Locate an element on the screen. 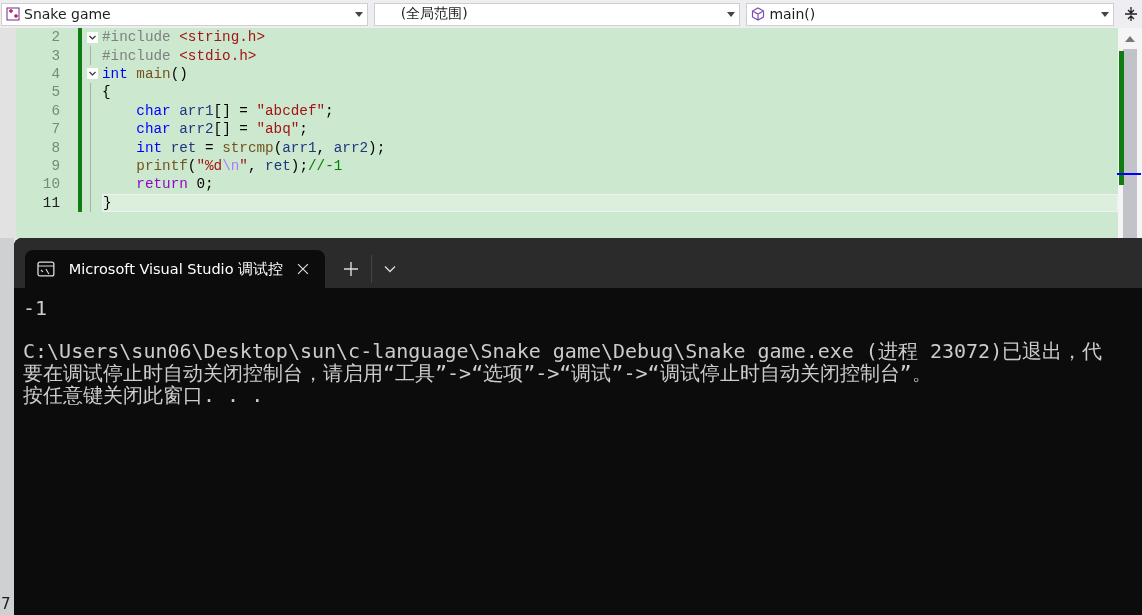  code-line: #include <stdio.h> is located at coordinates (179, 55).